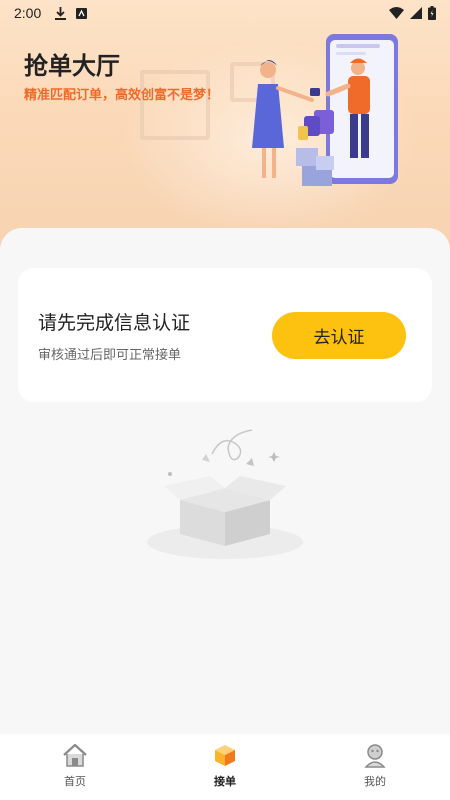 This screenshot has width=450, height=800. I want to click on tab-orders: 接单, so click(225, 767).